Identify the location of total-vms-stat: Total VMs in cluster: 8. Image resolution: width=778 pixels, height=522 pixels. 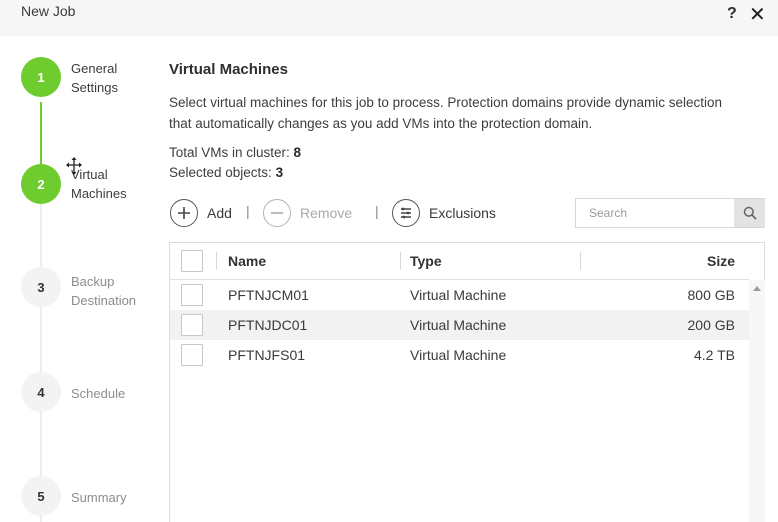
(235, 152).